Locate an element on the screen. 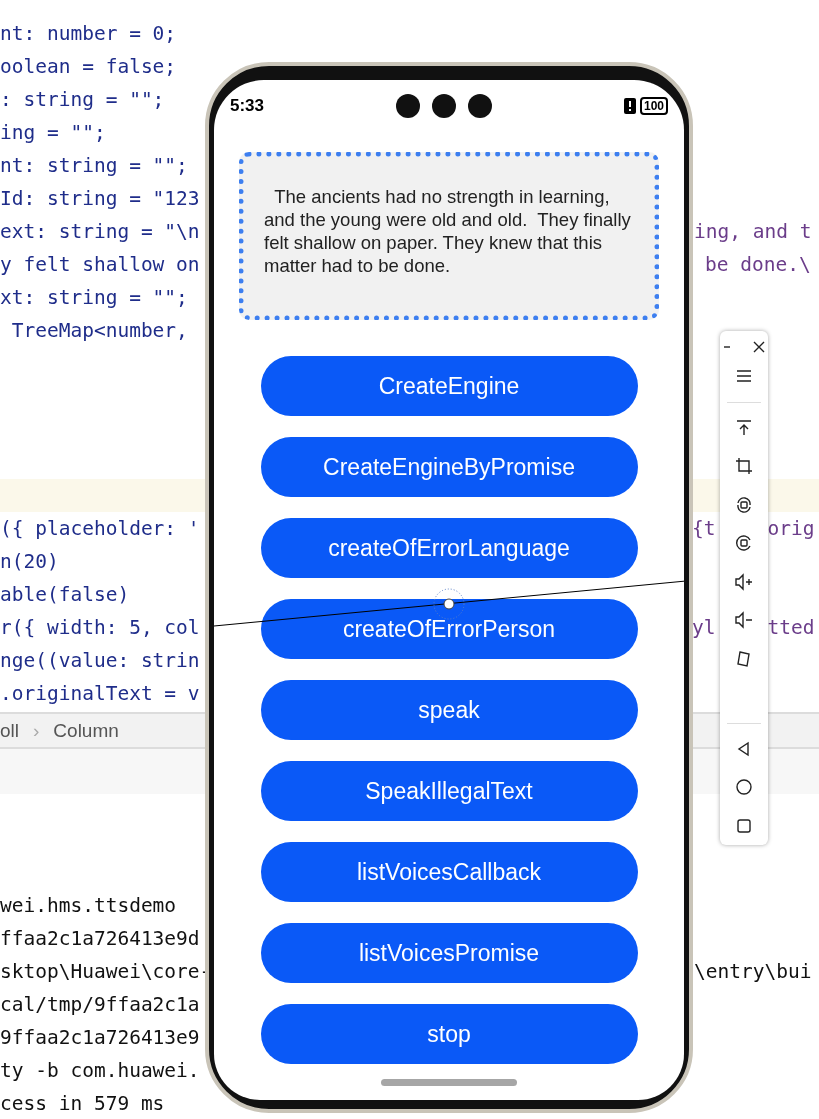  code-line: oolean = false; is located at coordinates (88, 66).